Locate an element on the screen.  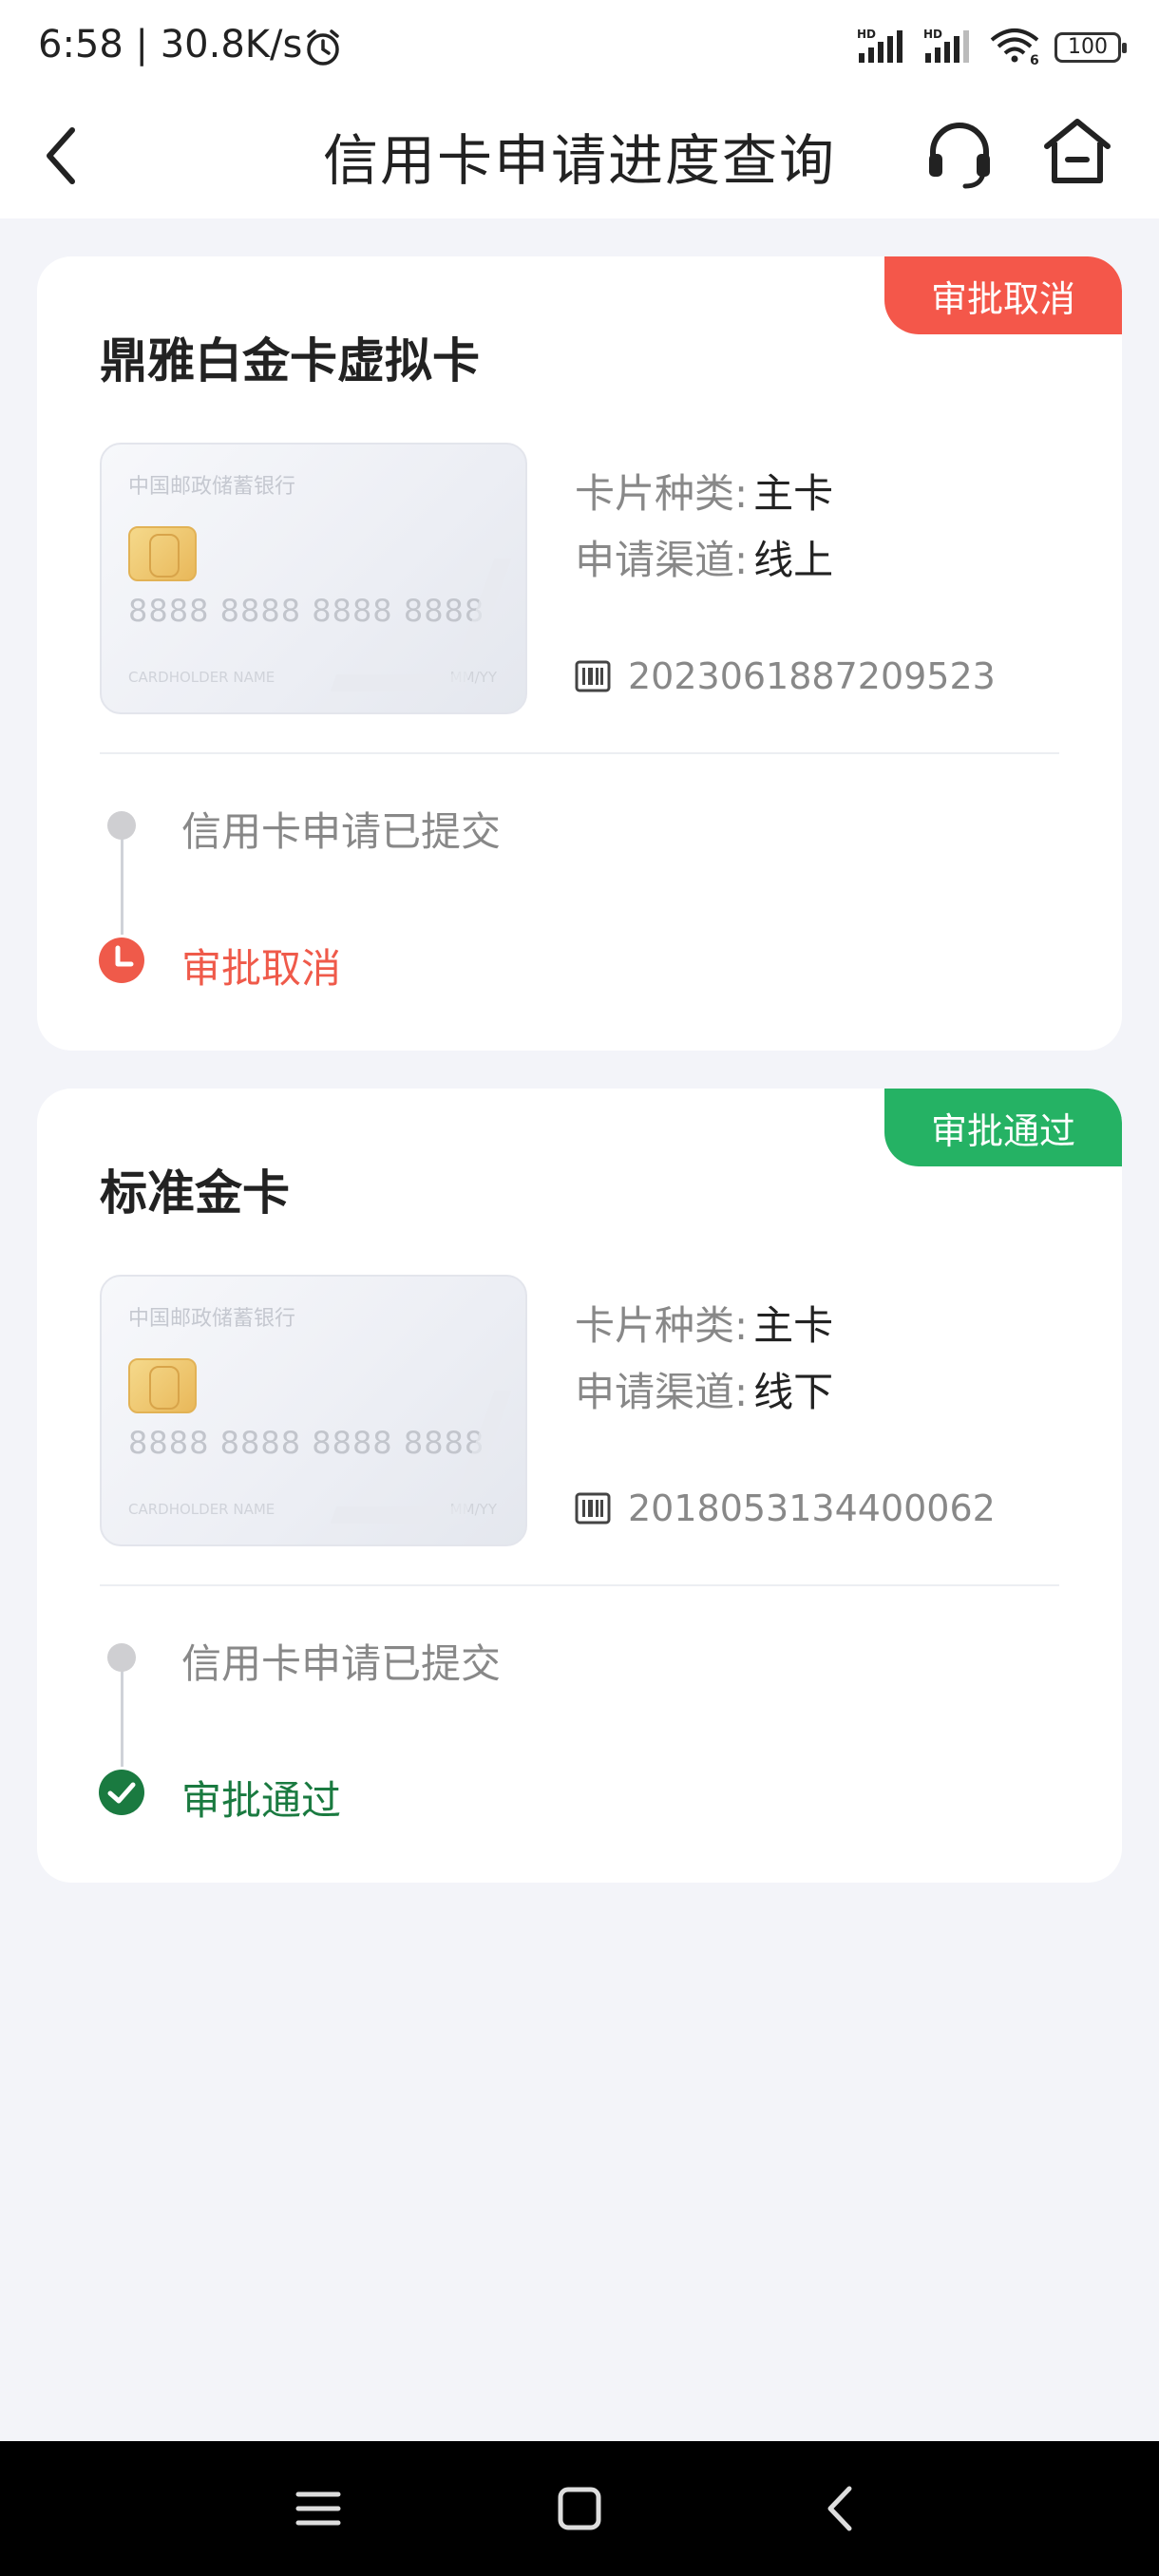
application-number-row: 2023061887209523 is located at coordinates (785, 676).